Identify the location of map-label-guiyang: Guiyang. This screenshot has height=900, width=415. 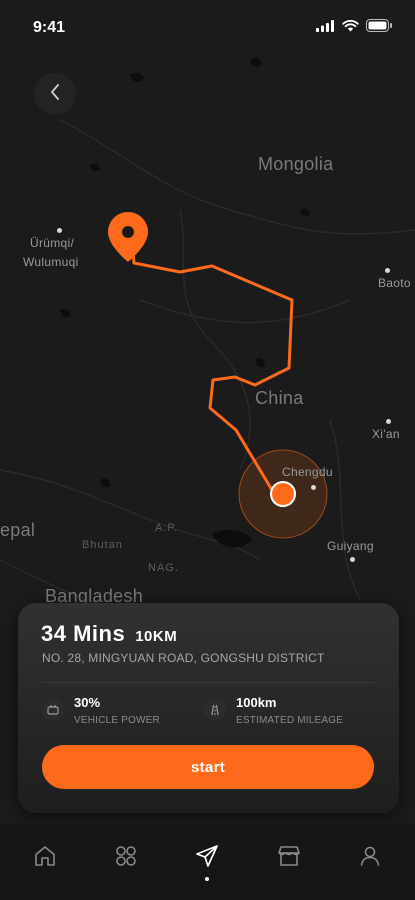
(350, 546).